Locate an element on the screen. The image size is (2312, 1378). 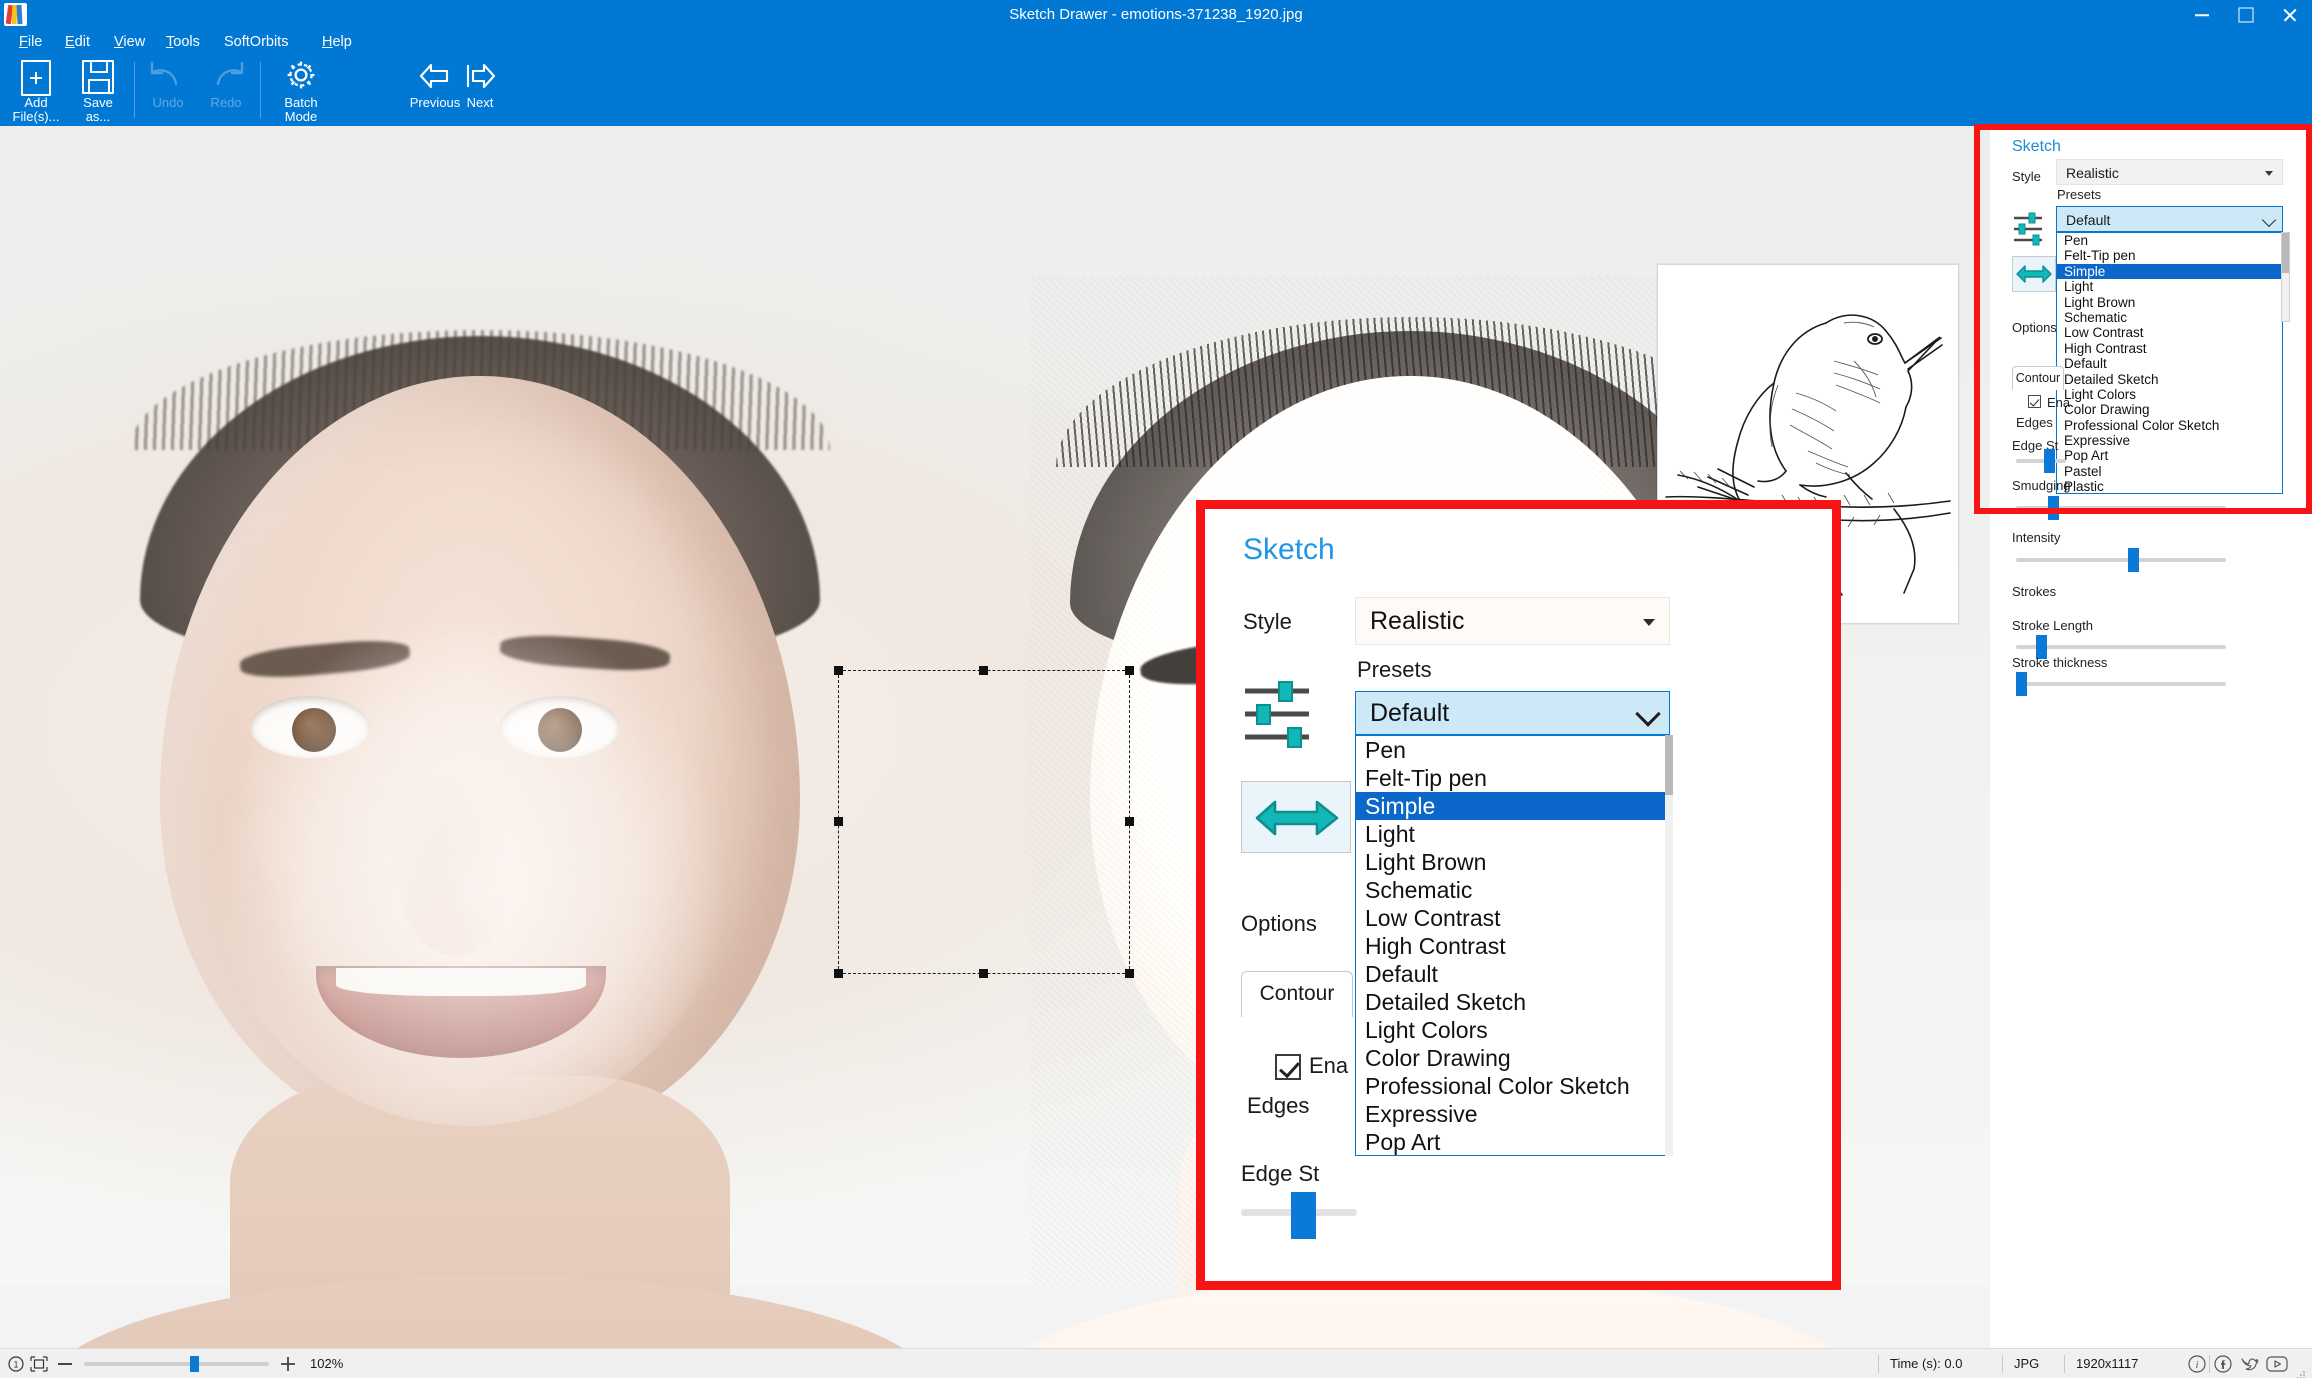
redo-button: Redo is located at coordinates (226, 90).